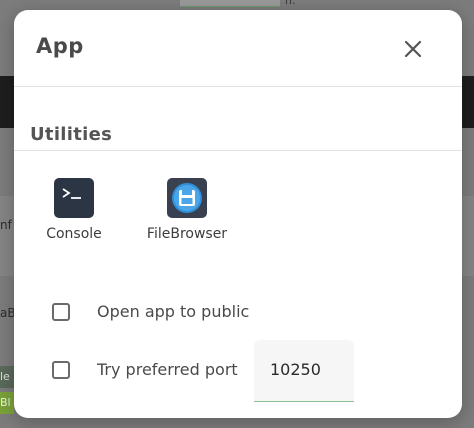  I want to click on utility-label: FileBrowser, so click(187, 234).